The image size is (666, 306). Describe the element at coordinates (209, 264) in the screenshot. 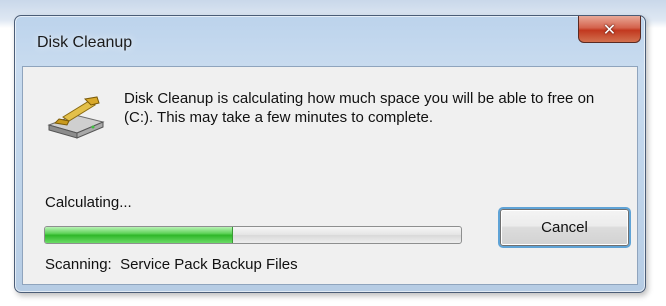

I see `scanning-item: Service Pack Backup Files` at that location.